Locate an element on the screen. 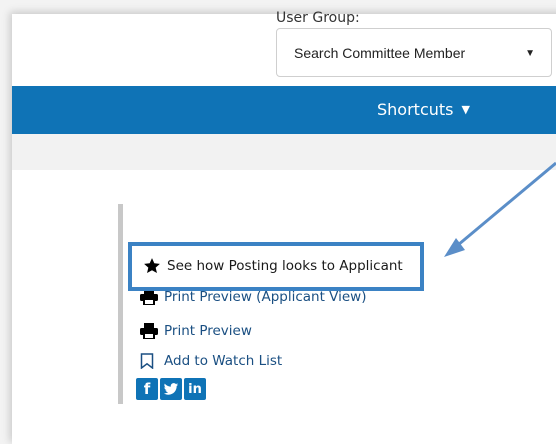 This screenshot has height=444, width=556. shortcuts-menu-button: Shortcuts ▼ is located at coordinates (423, 109).